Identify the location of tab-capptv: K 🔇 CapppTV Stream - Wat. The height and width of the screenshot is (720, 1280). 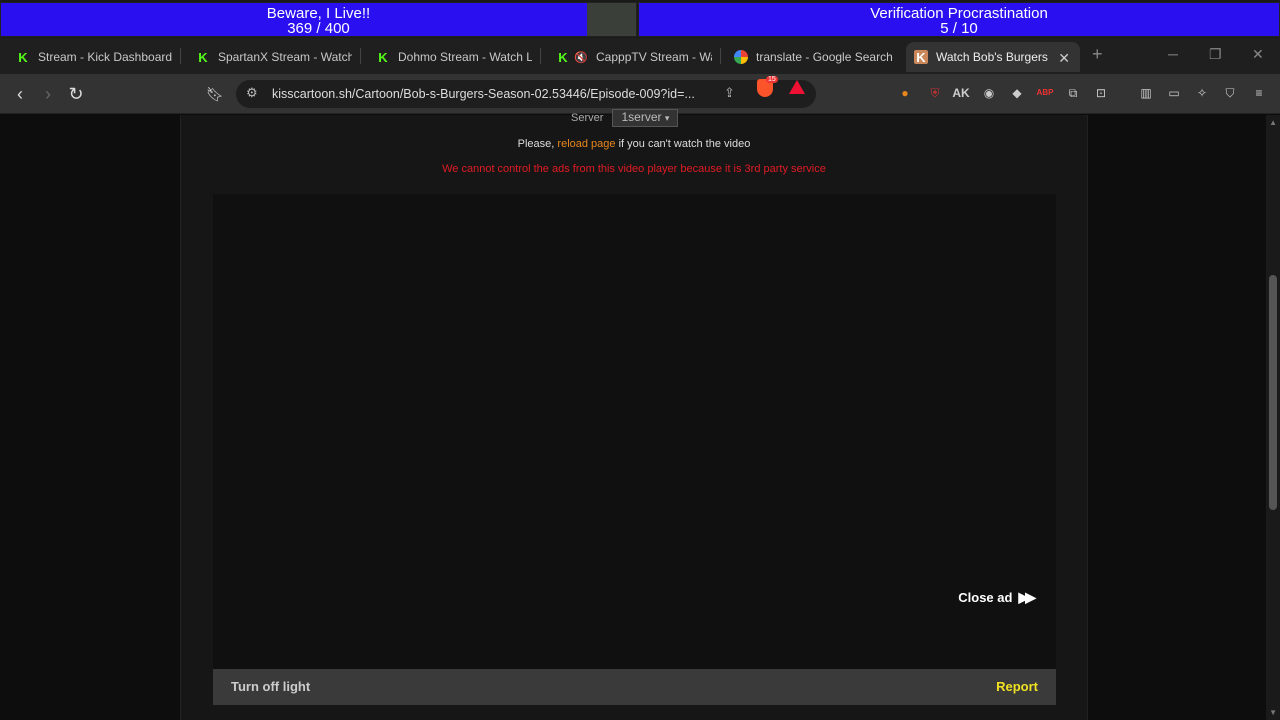
(630, 57).